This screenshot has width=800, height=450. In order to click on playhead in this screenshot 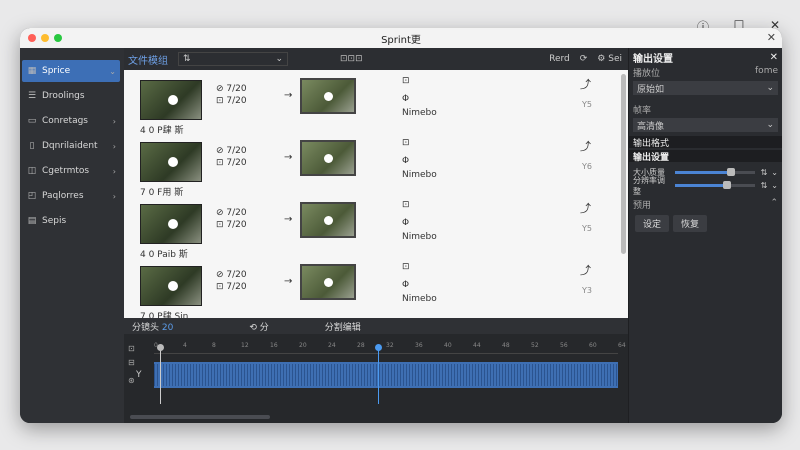, I will do `click(378, 374)`.